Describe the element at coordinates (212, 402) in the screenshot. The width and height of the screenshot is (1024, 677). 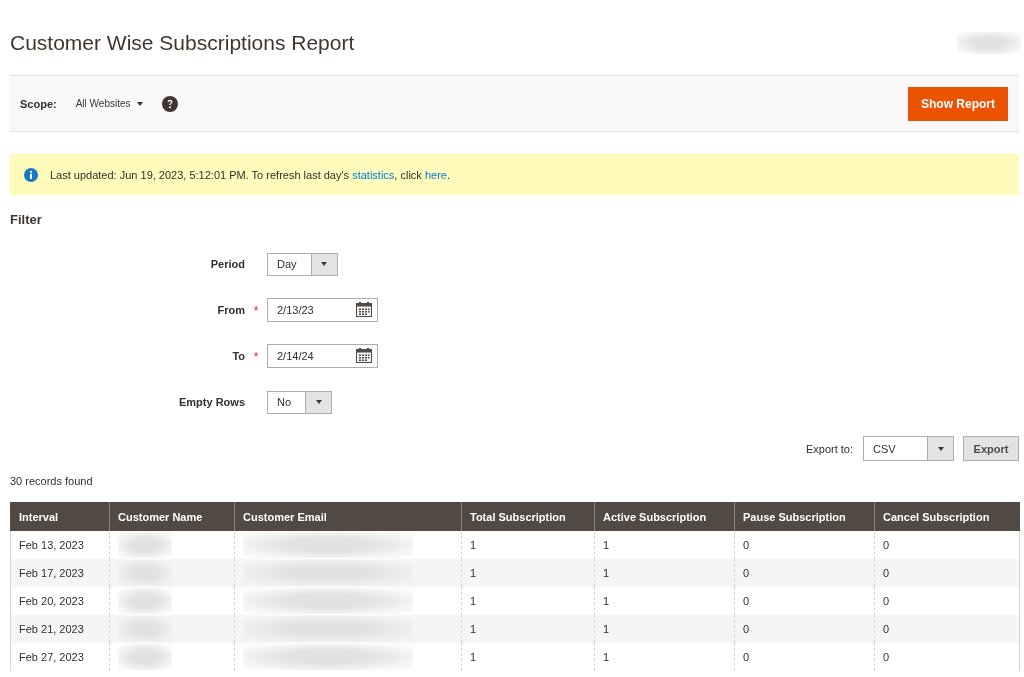
I see `field-label: Empty Rows` at that location.